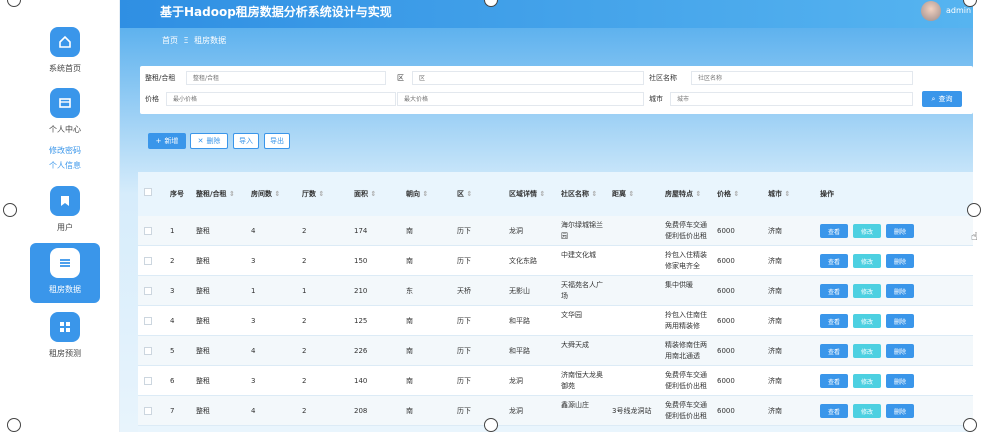 The image size is (984, 432). I want to click on card-icon, so click(65, 103).